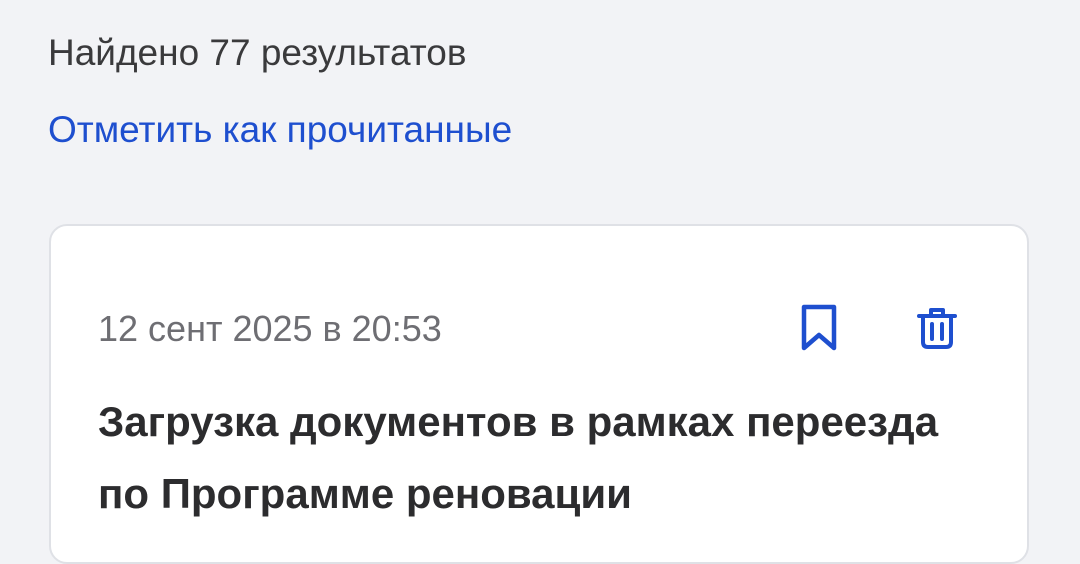 This screenshot has height=564, width=1080. What do you see at coordinates (280, 130) in the screenshot?
I see `mark-as-read-link: Отметить как прочитанные` at bounding box center [280, 130].